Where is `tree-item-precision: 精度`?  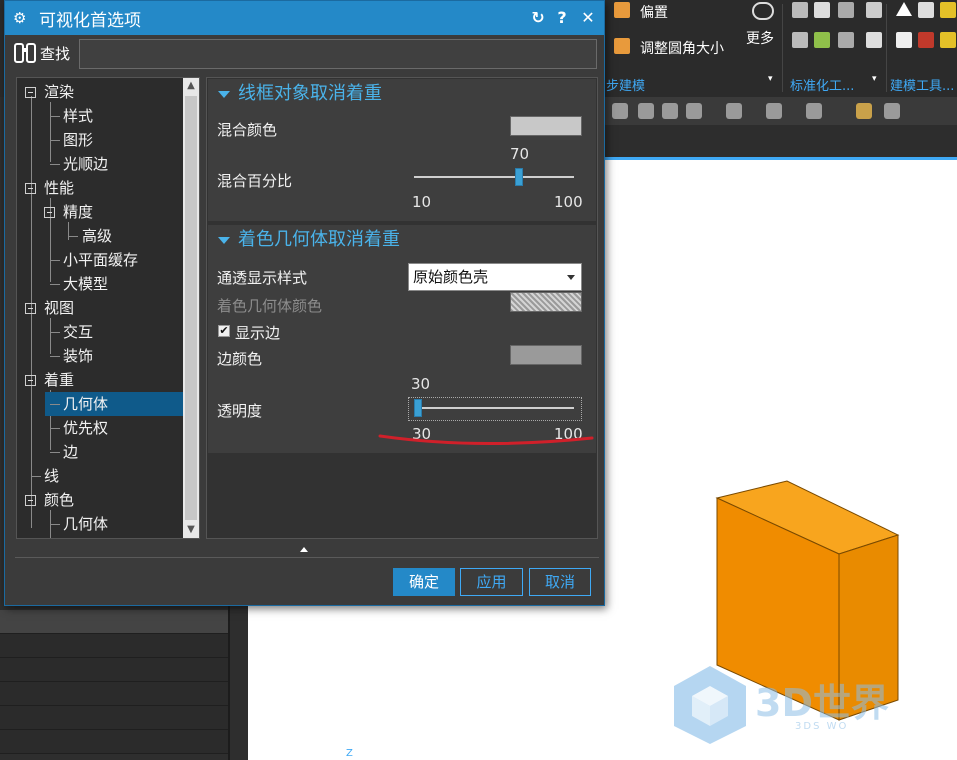
tree-item-precision: 精度 is located at coordinates (100, 212).